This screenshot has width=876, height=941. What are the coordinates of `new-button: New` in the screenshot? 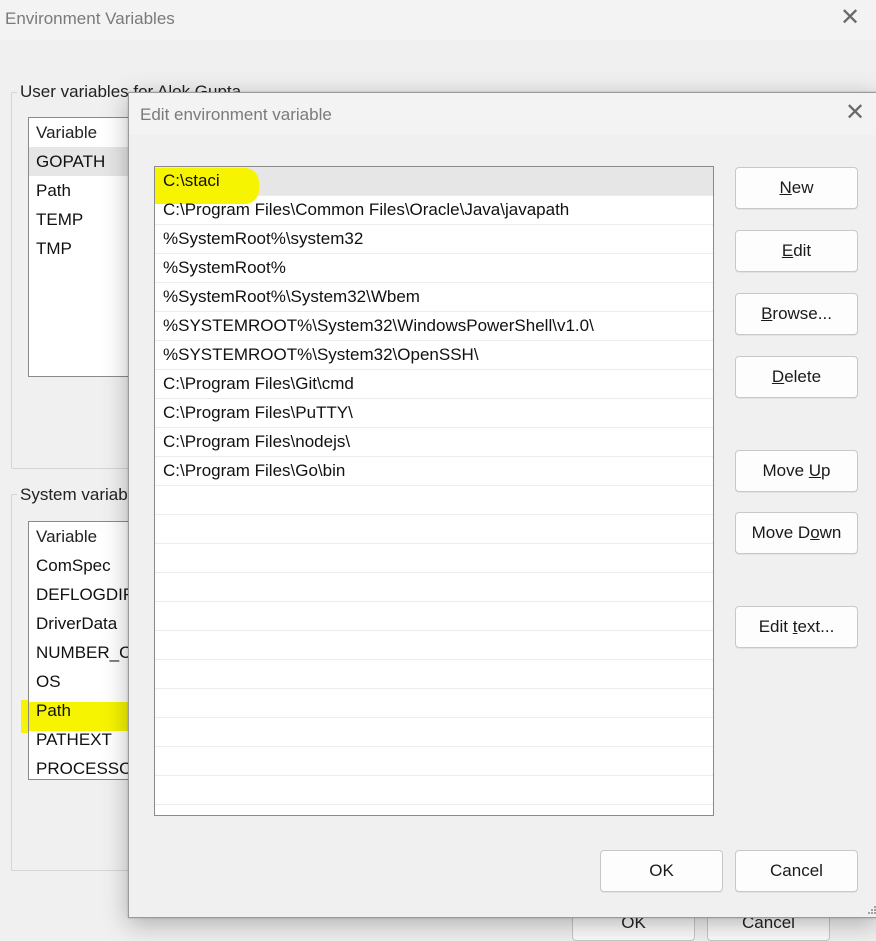 It's located at (796, 188).